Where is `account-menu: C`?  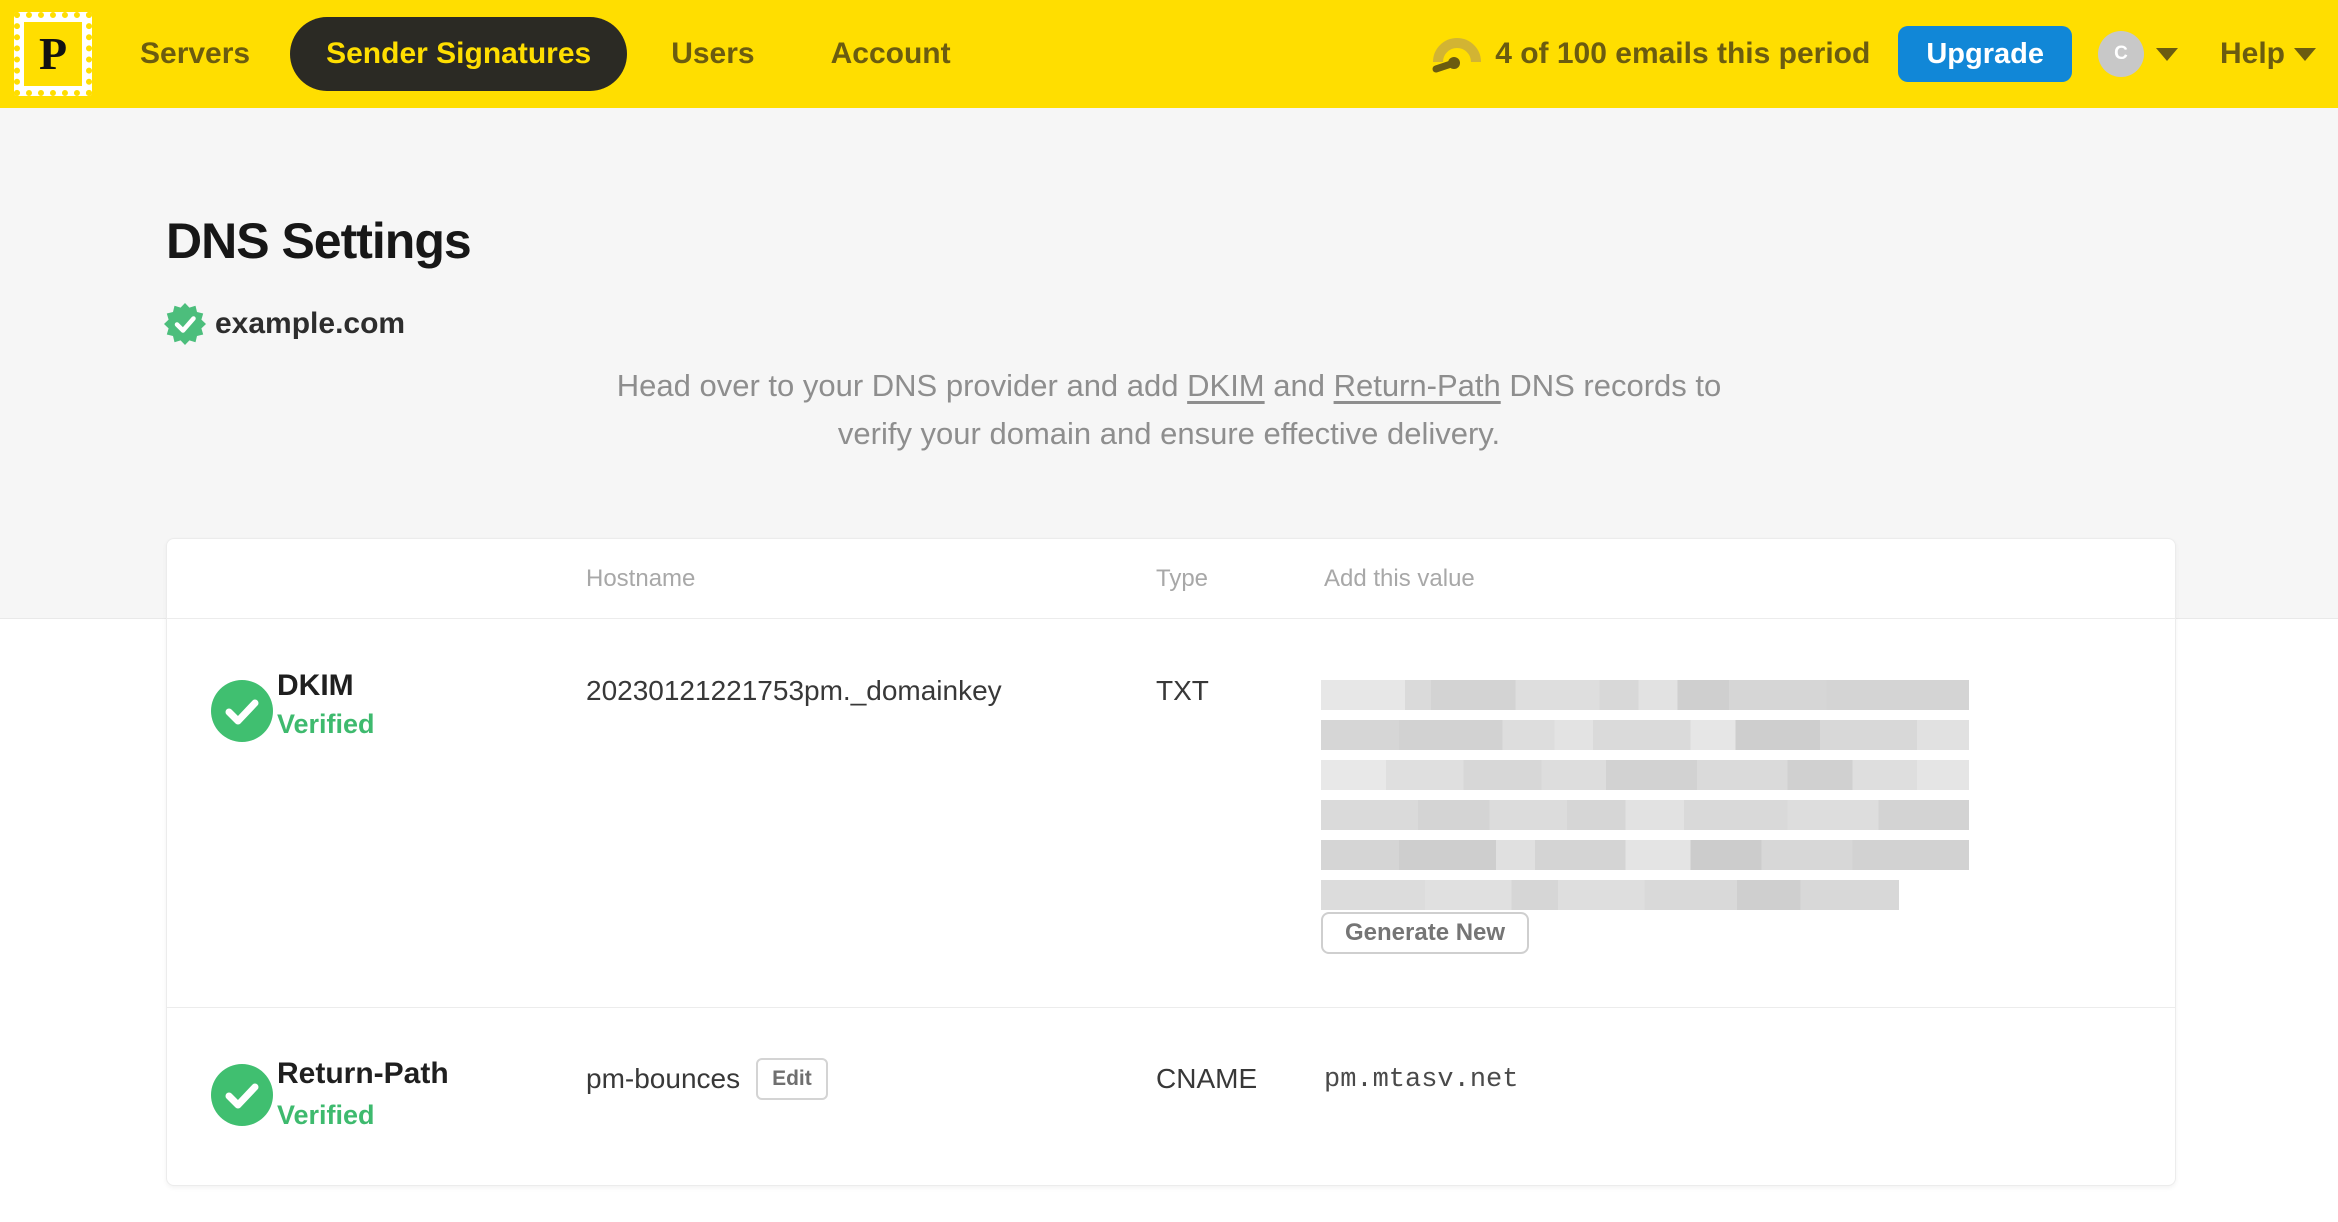
account-menu: C is located at coordinates (2137, 54).